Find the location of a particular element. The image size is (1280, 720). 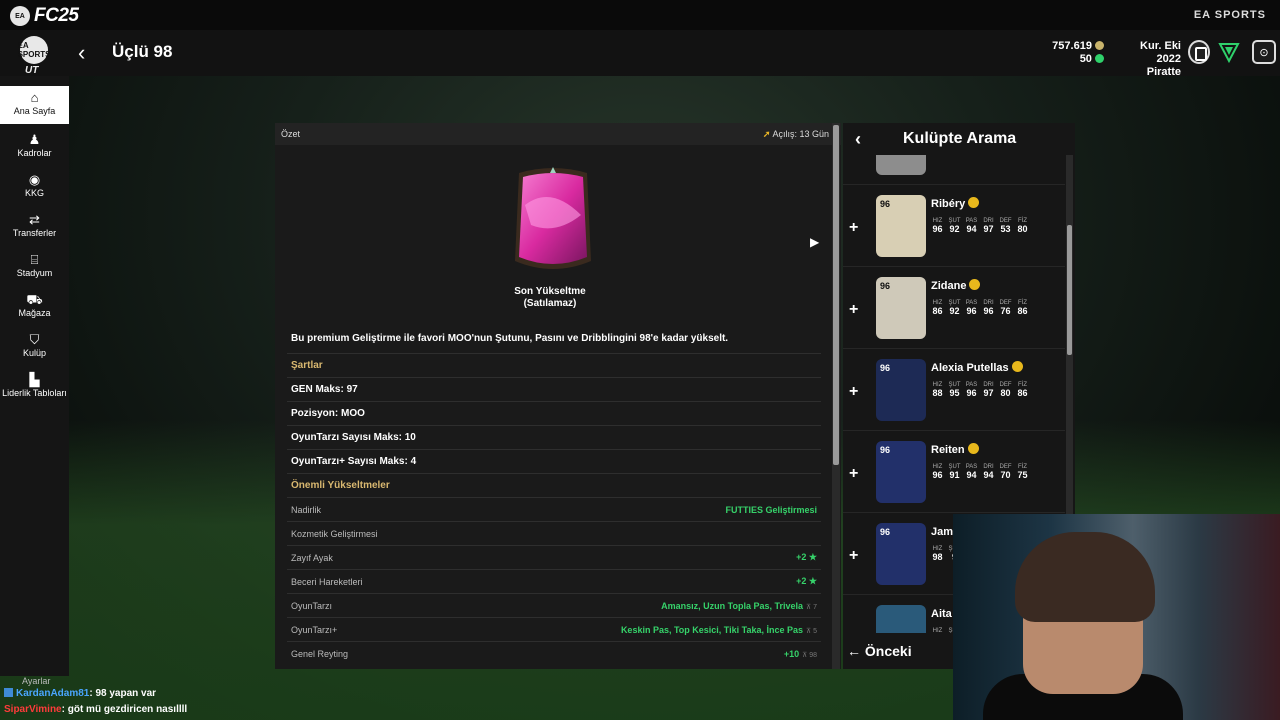

arrow-left-icon: ← is located at coordinates (854, 651).